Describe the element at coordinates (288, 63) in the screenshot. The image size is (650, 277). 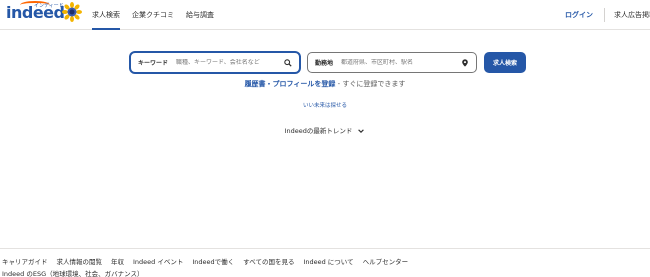
I see `search-icon` at that location.